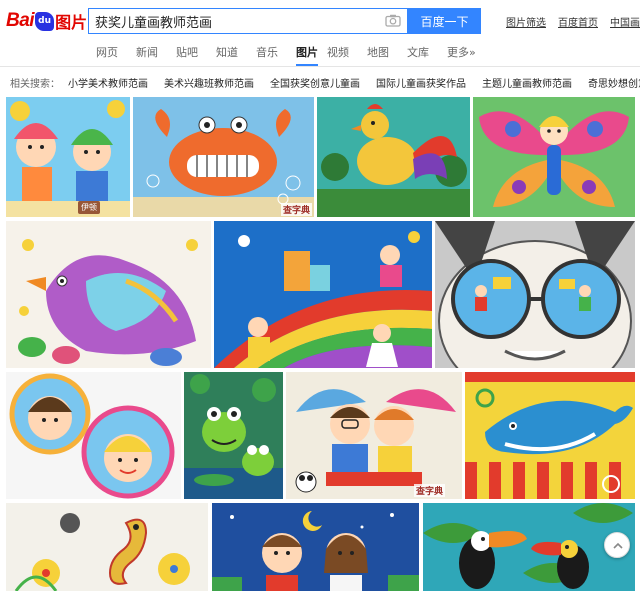 The width and height of the screenshot is (640, 596). I want to click on related-item: 小学美术教师范画, so click(108, 82).